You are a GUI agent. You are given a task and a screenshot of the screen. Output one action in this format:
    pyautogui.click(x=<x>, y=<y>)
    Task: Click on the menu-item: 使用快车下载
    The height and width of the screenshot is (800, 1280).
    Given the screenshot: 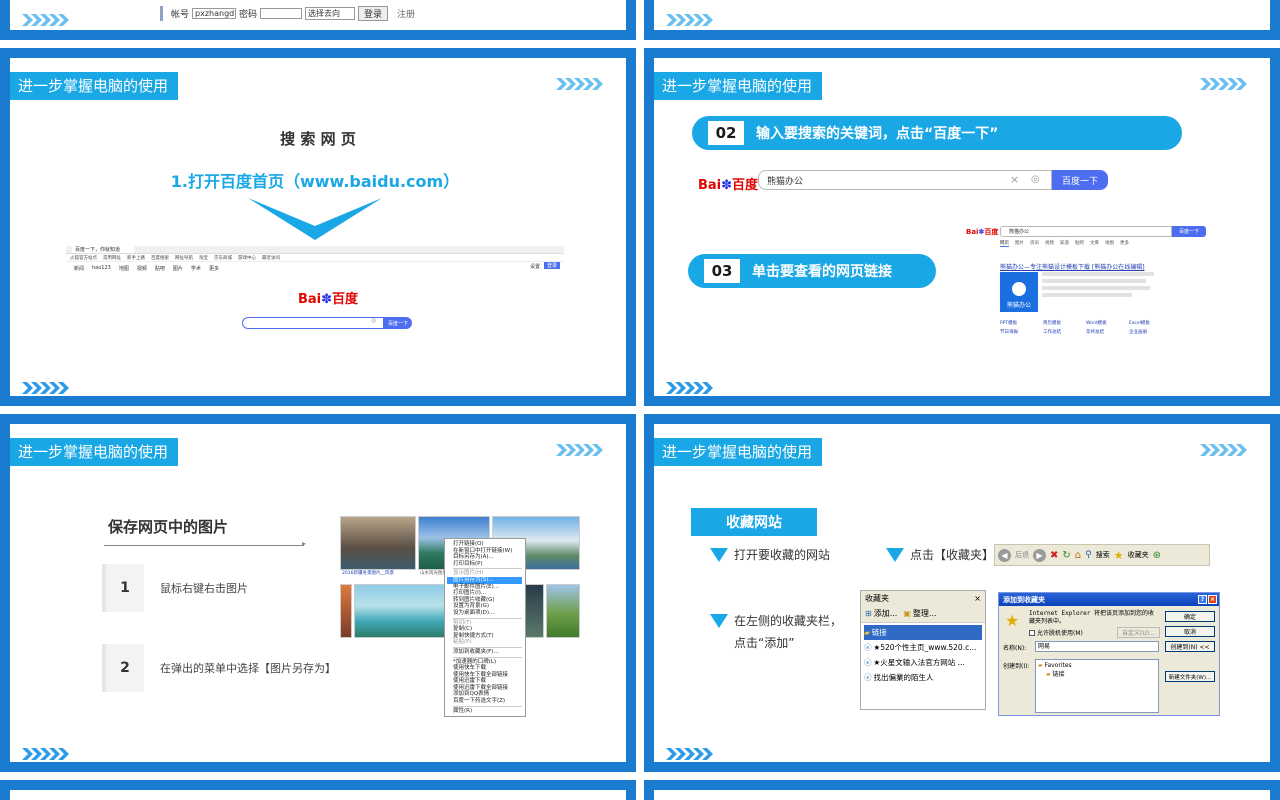 What is the action you would take?
    pyautogui.click(x=487, y=668)
    